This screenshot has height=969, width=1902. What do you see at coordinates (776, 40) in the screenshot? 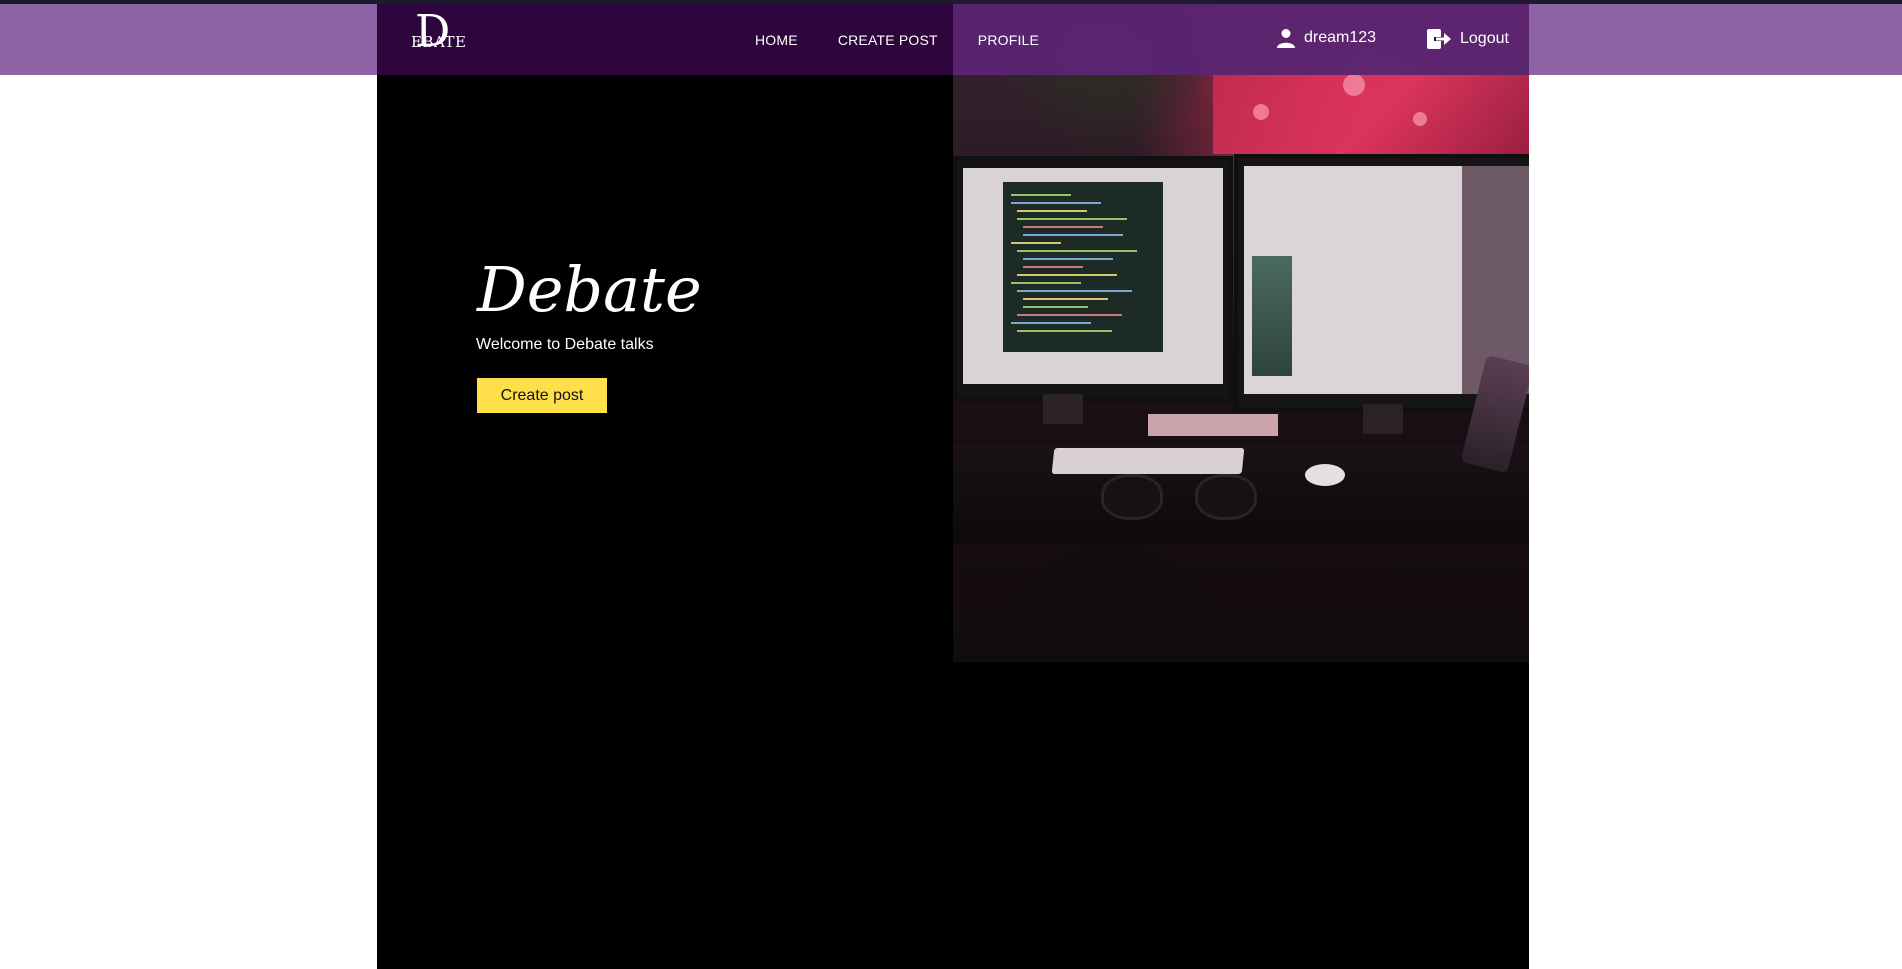
I see `nav-home-link: HOME` at bounding box center [776, 40].